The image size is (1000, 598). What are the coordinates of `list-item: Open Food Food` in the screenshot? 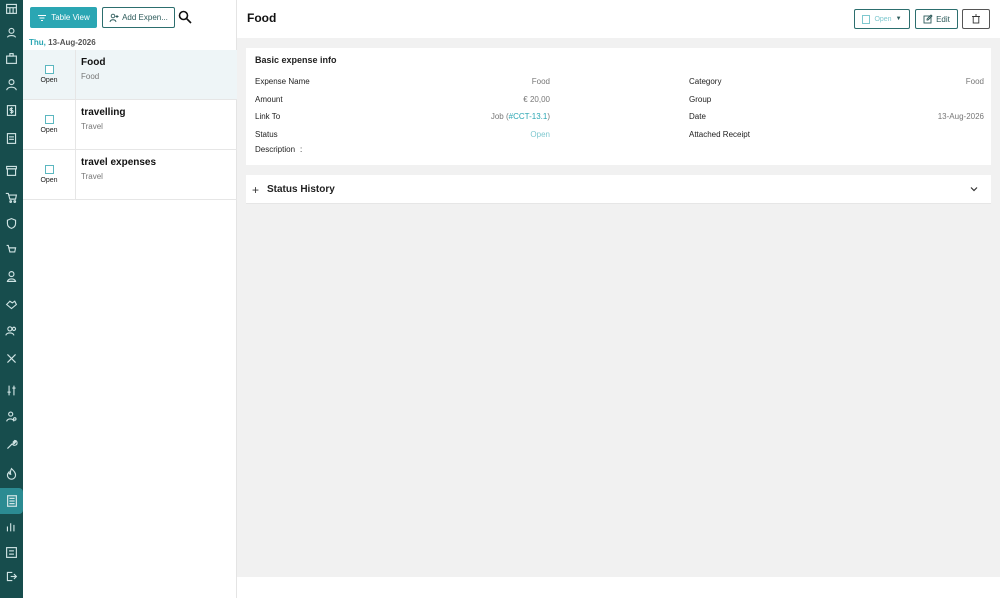 It's located at (130, 75).